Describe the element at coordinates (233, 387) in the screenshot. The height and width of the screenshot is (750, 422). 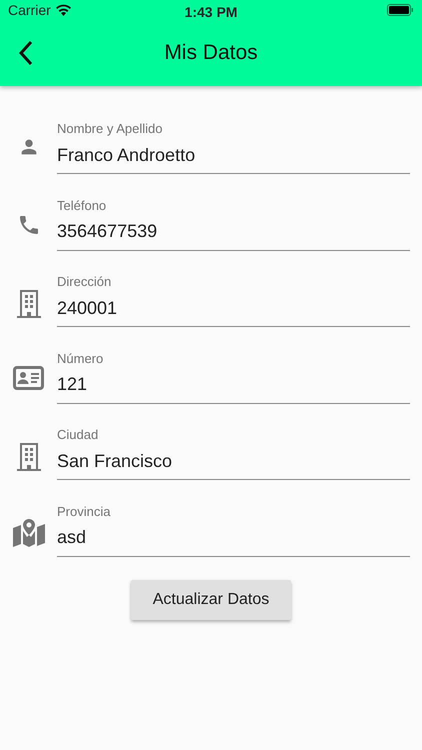
I see `input-field: 121` at that location.